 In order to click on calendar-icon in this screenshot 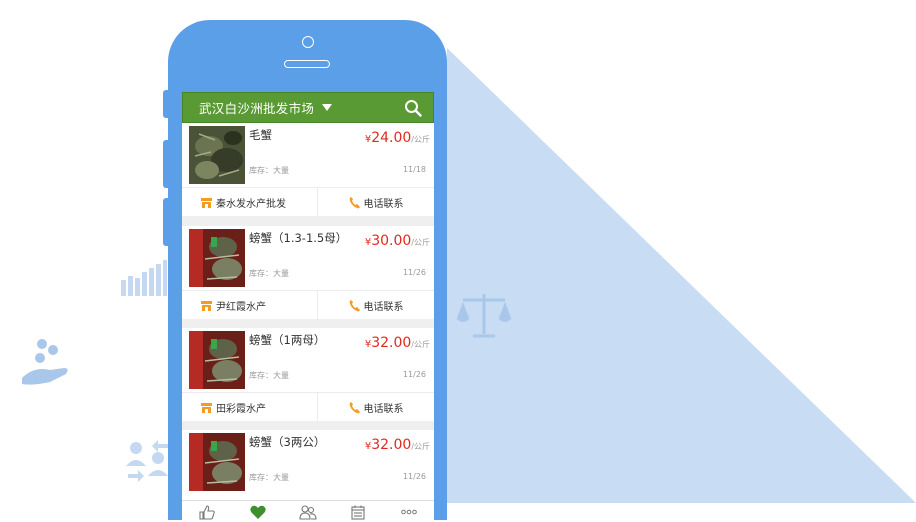, I will do `click(358, 512)`.